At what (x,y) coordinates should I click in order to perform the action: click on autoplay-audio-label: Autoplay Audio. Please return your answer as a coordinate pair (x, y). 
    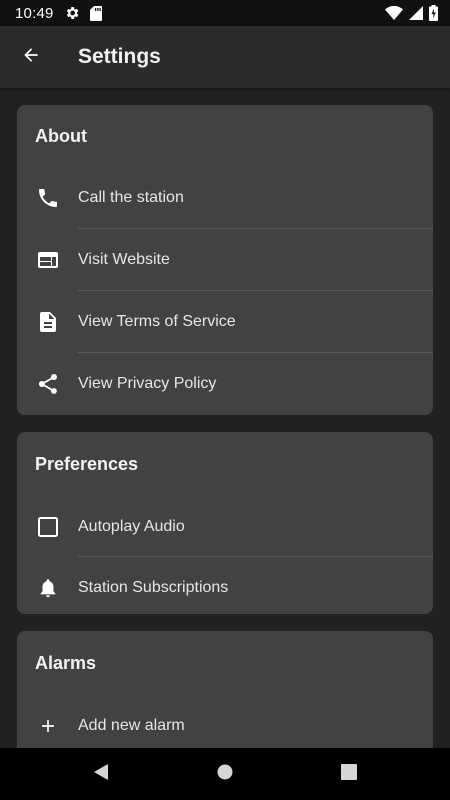
    Looking at the image, I should click on (131, 526).